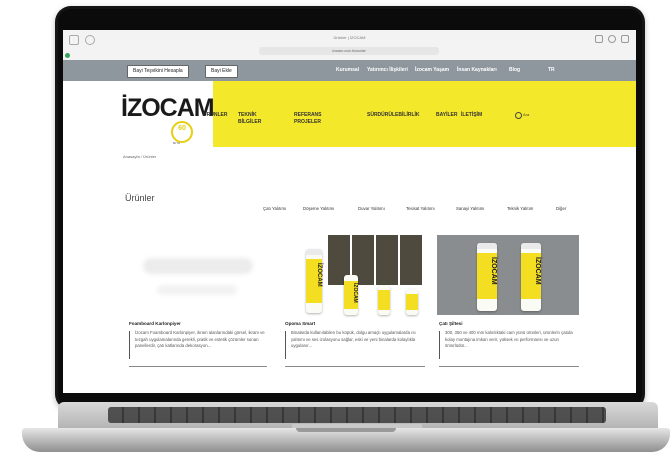 The image size is (671, 459). Describe the element at coordinates (357, 415) in the screenshot. I see `laptop-keyboard` at that location.